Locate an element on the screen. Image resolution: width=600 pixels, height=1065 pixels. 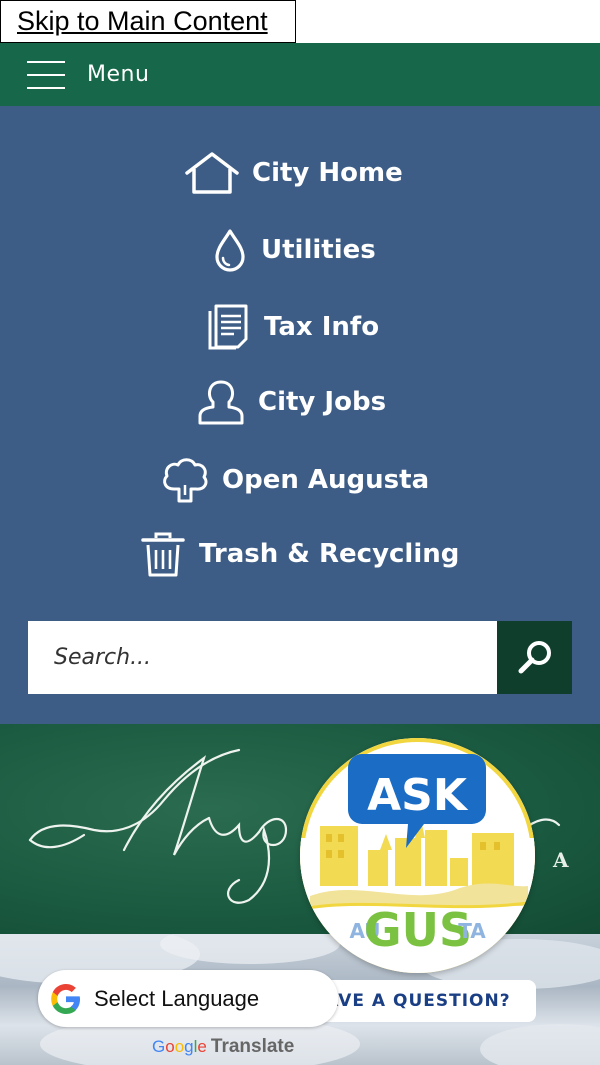
search-button is located at coordinates (534, 657).